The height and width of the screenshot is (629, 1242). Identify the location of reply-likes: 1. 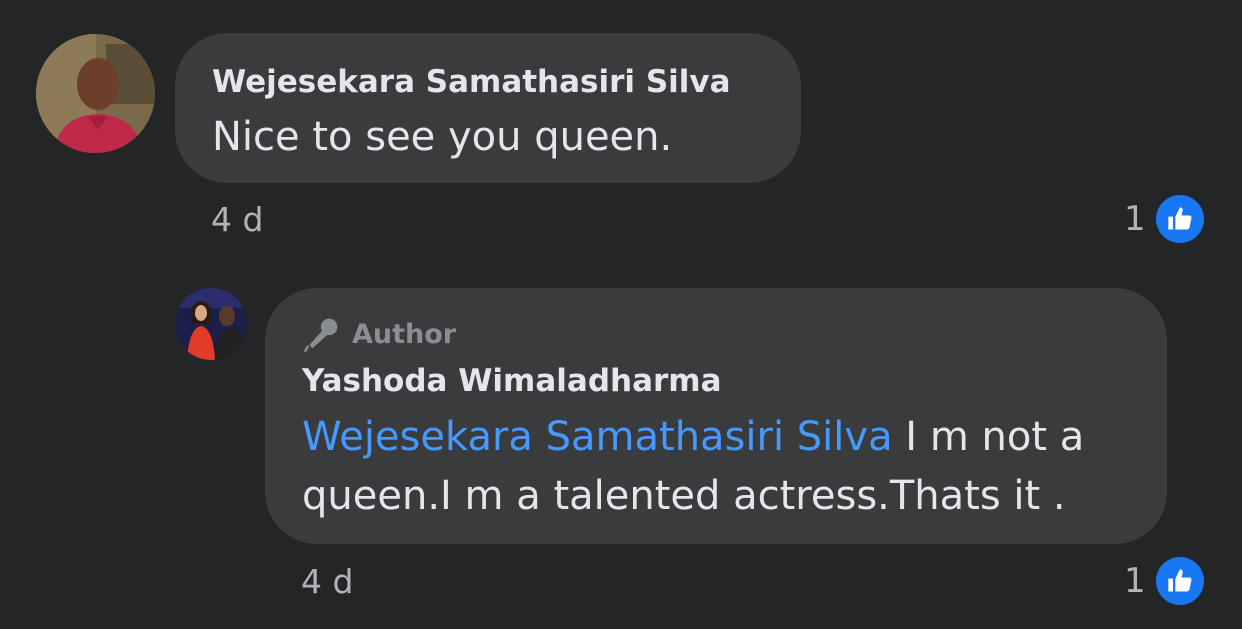
(1164, 581).